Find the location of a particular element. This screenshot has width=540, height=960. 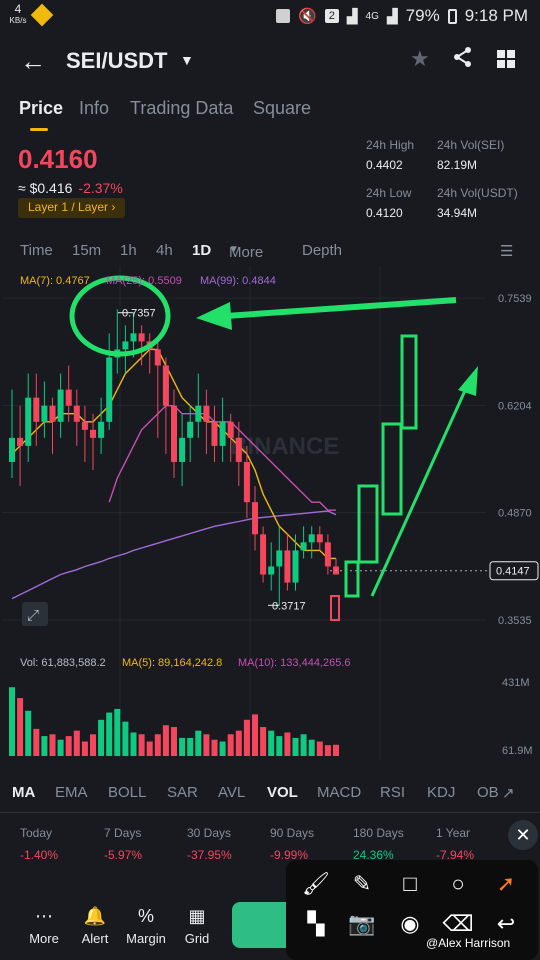

ind-ma: MA is located at coordinates (23, 792).